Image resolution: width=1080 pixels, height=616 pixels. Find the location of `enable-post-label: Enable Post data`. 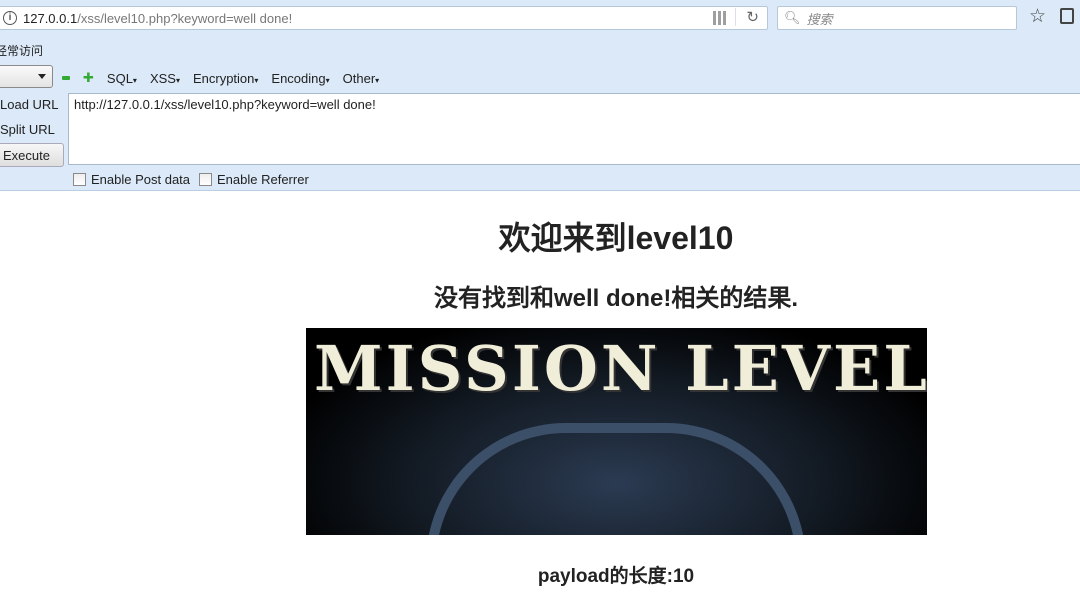

enable-post-label: Enable Post data is located at coordinates (141, 179).